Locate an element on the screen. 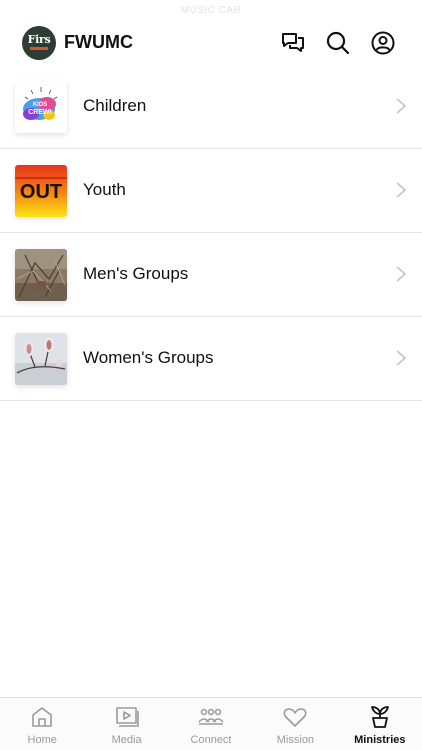  kids-crew-thumbnail: KIDS CREW! is located at coordinates (41, 107).